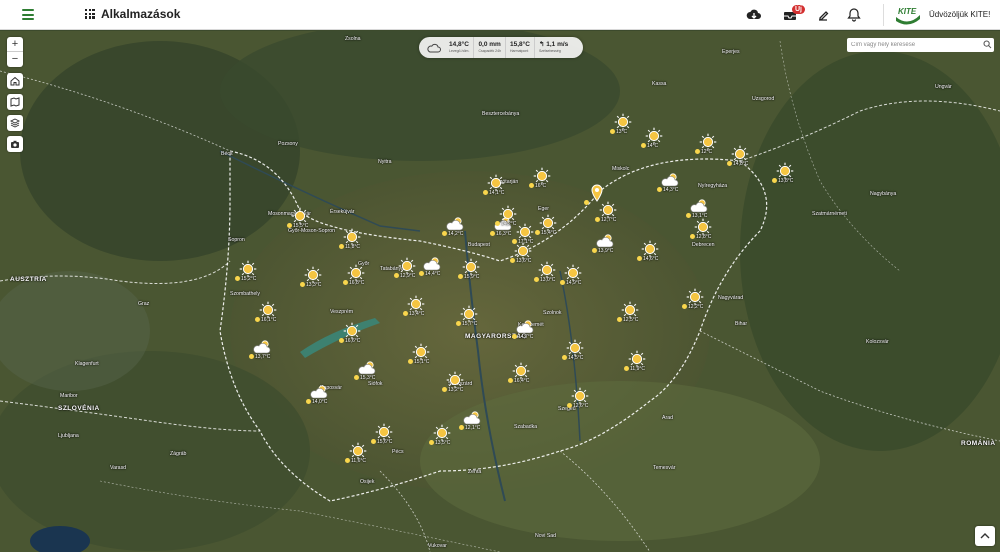  What do you see at coordinates (739, 157) in the screenshot?
I see `weather-station-sunny: 14,8°C` at bounding box center [739, 157].